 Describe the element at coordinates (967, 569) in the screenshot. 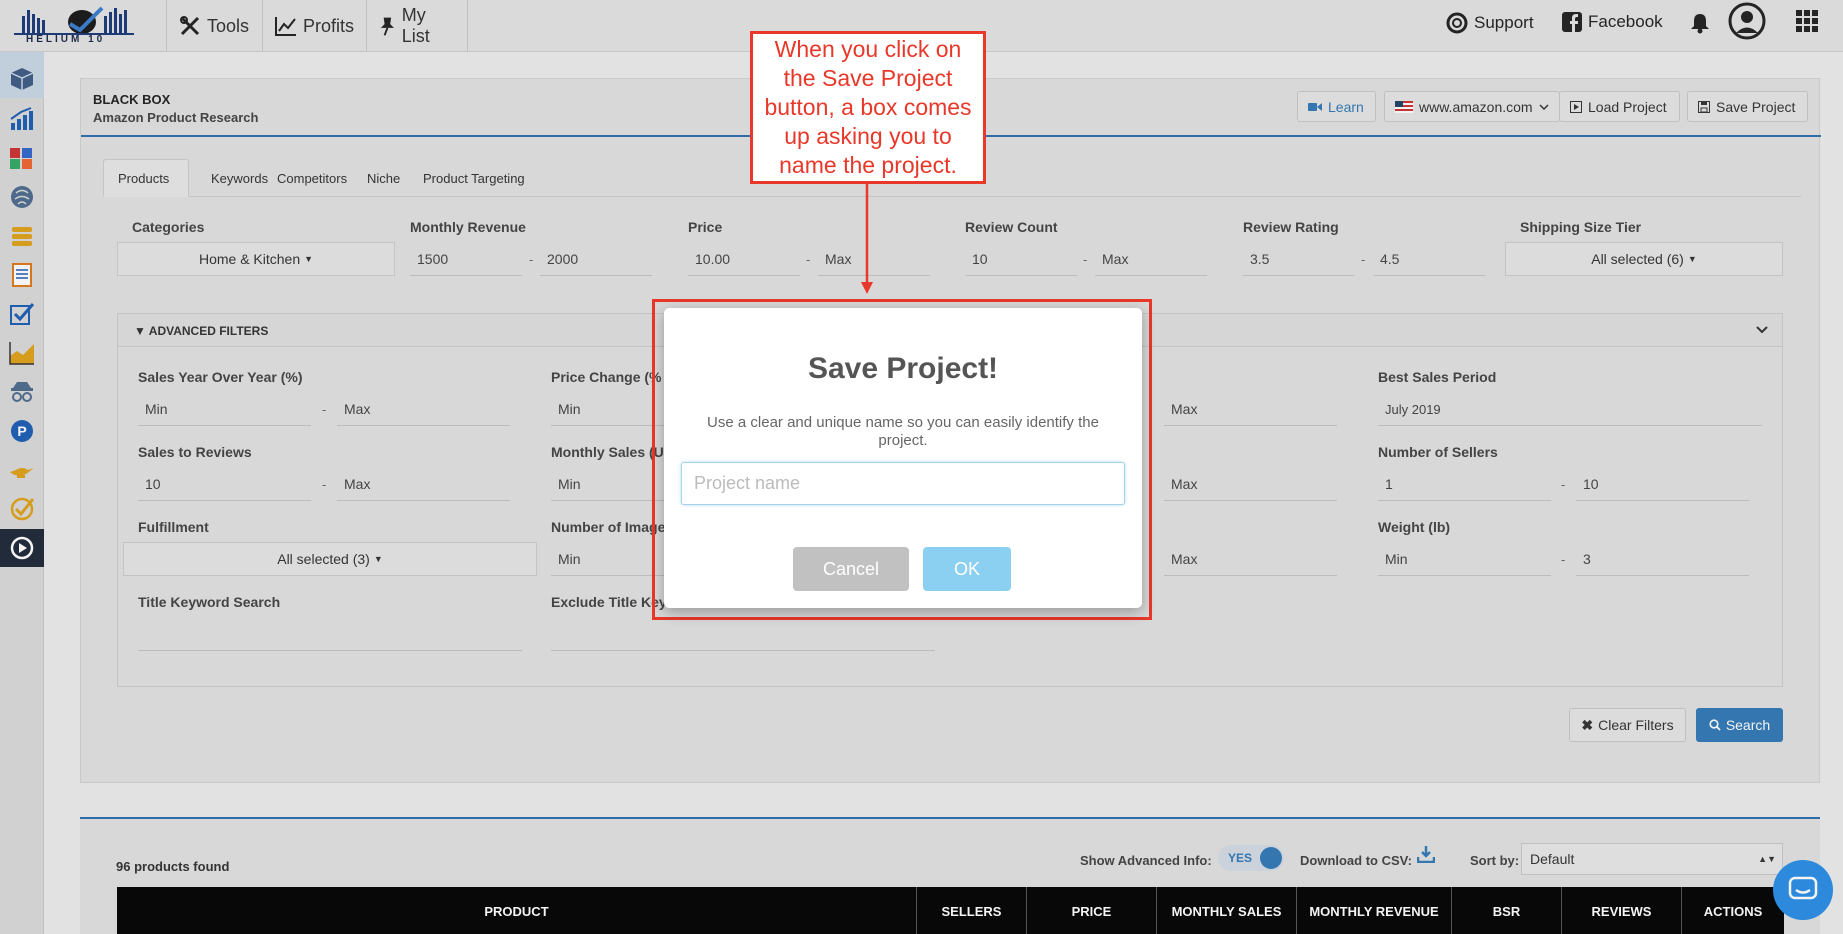

I see `ok-button: OK` at that location.